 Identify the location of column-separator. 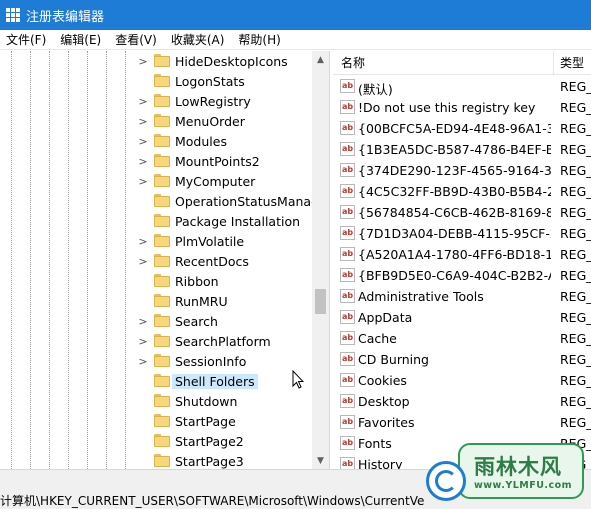
(553, 63).